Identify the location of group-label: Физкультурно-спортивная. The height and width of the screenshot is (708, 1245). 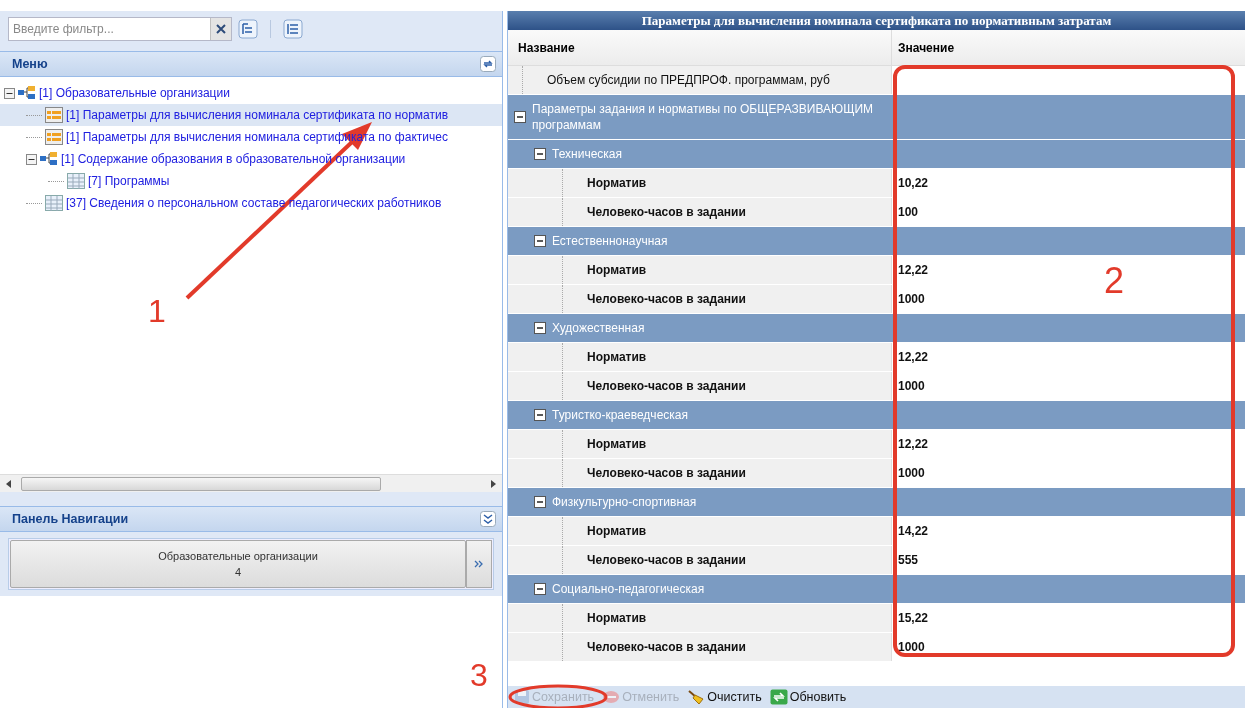
(624, 502).